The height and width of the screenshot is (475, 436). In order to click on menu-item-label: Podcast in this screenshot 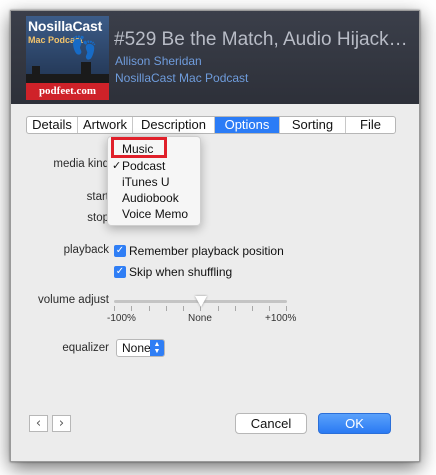, I will do `click(144, 166)`.